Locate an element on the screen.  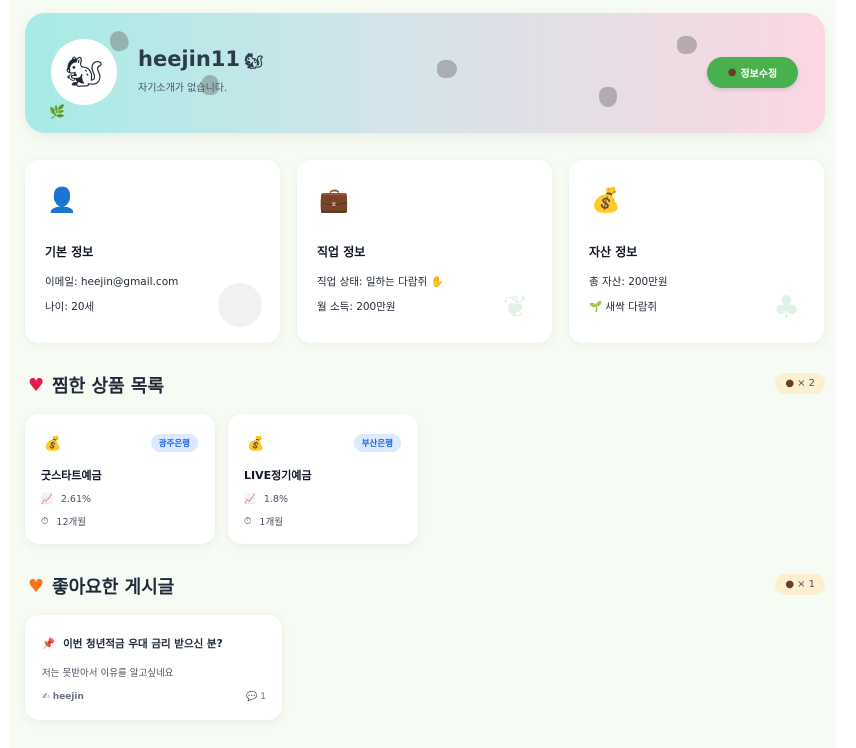
edit-profile-button: ● 정보수정 is located at coordinates (752, 72).